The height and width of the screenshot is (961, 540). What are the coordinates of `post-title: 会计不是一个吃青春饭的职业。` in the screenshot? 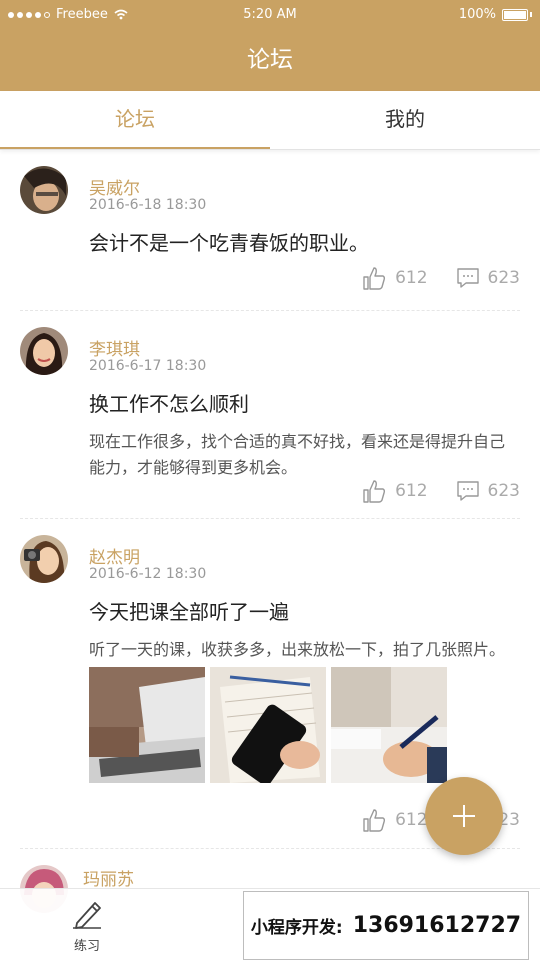 It's located at (229, 241).